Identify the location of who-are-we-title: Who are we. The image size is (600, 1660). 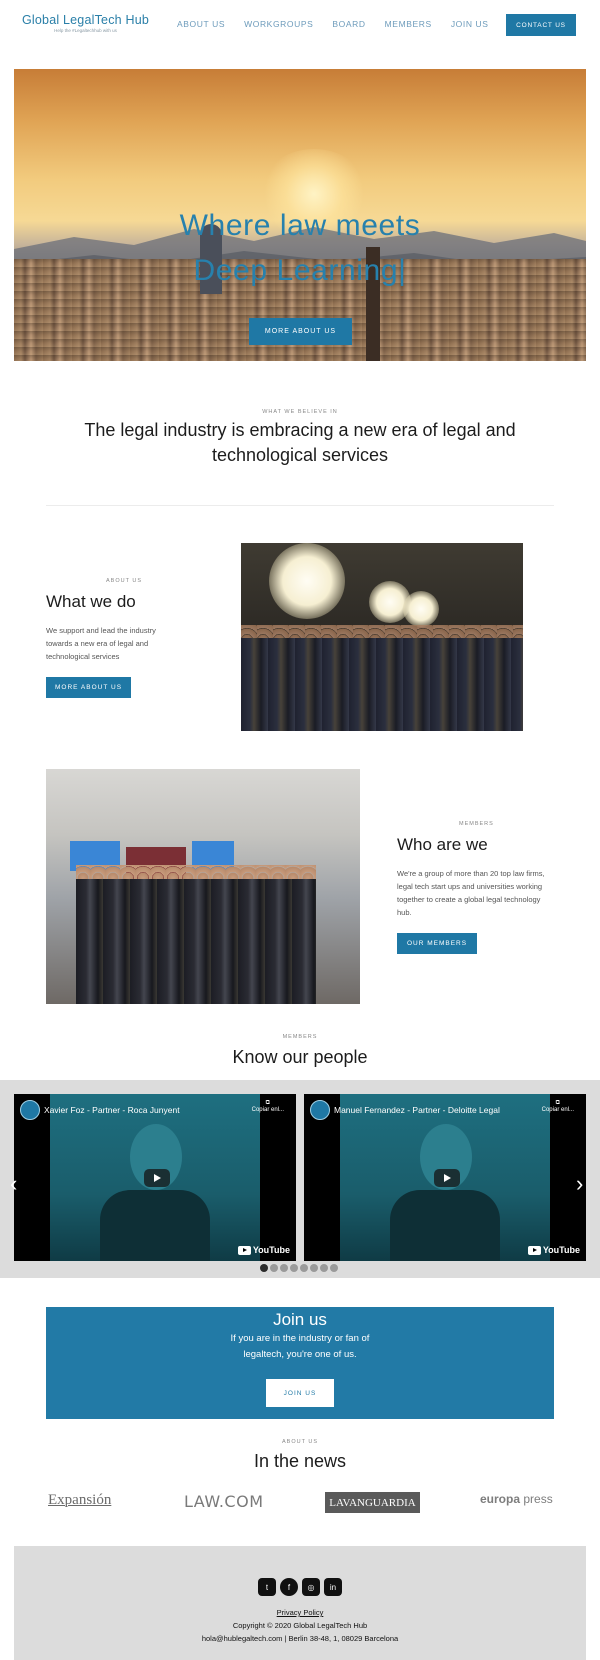
(442, 844).